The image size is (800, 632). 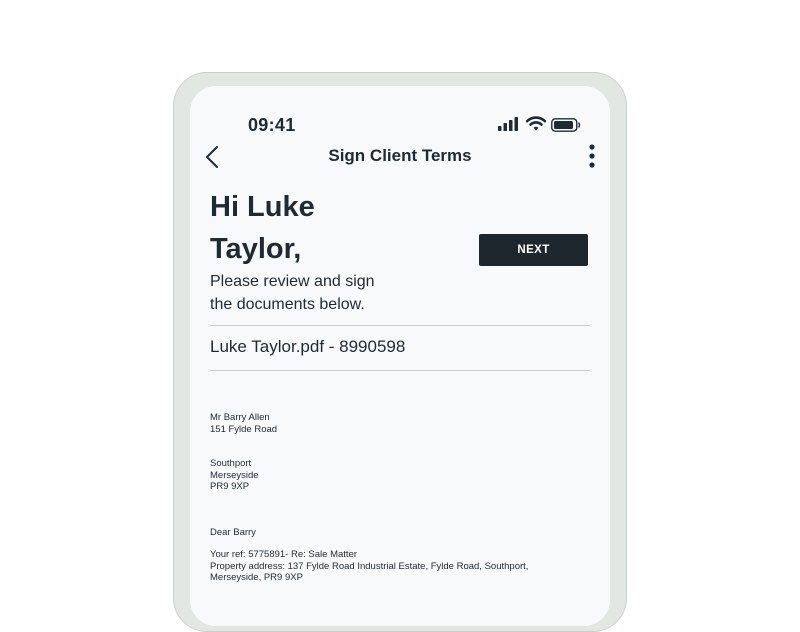 What do you see at coordinates (400, 111) in the screenshot?
I see `status-bar: 09:41` at bounding box center [400, 111].